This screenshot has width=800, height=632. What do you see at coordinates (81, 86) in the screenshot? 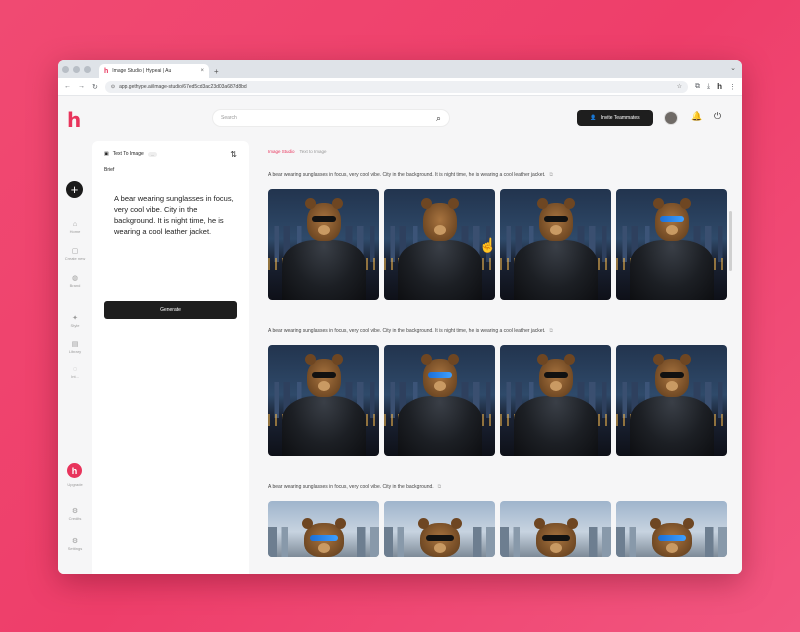
I see `forward-icon: →` at bounding box center [81, 86].